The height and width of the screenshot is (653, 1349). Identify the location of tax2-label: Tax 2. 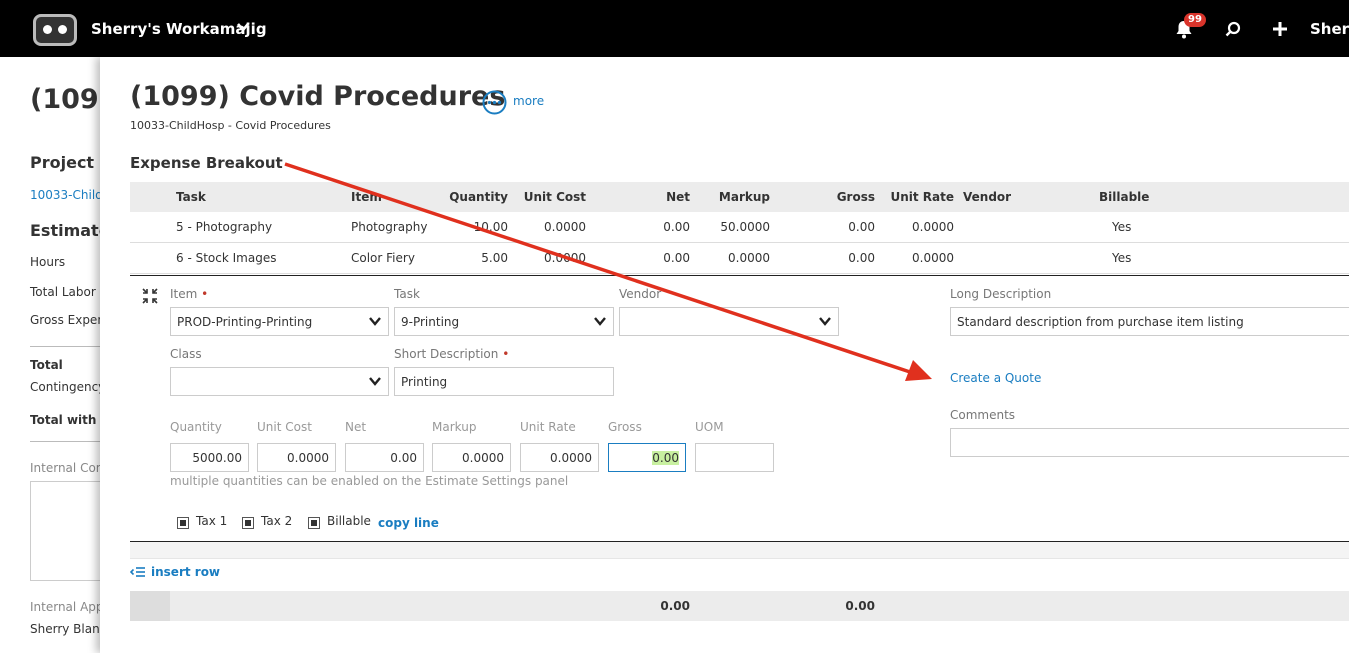
(277, 521).